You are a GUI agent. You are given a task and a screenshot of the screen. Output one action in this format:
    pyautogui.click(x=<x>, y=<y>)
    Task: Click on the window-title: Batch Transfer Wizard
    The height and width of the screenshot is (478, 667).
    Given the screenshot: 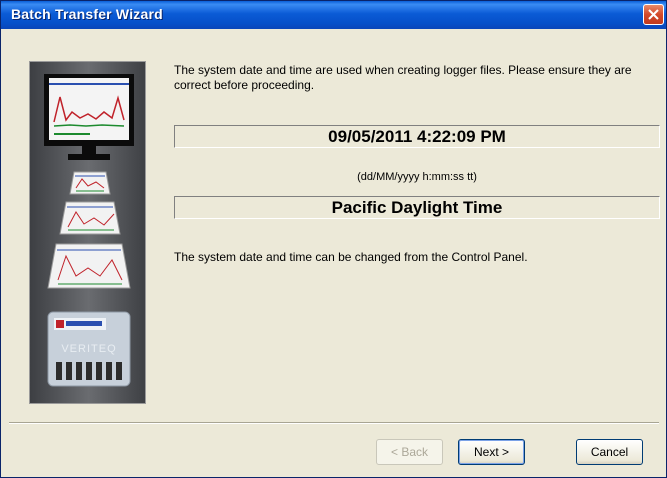 What is the action you would take?
    pyautogui.click(x=87, y=14)
    